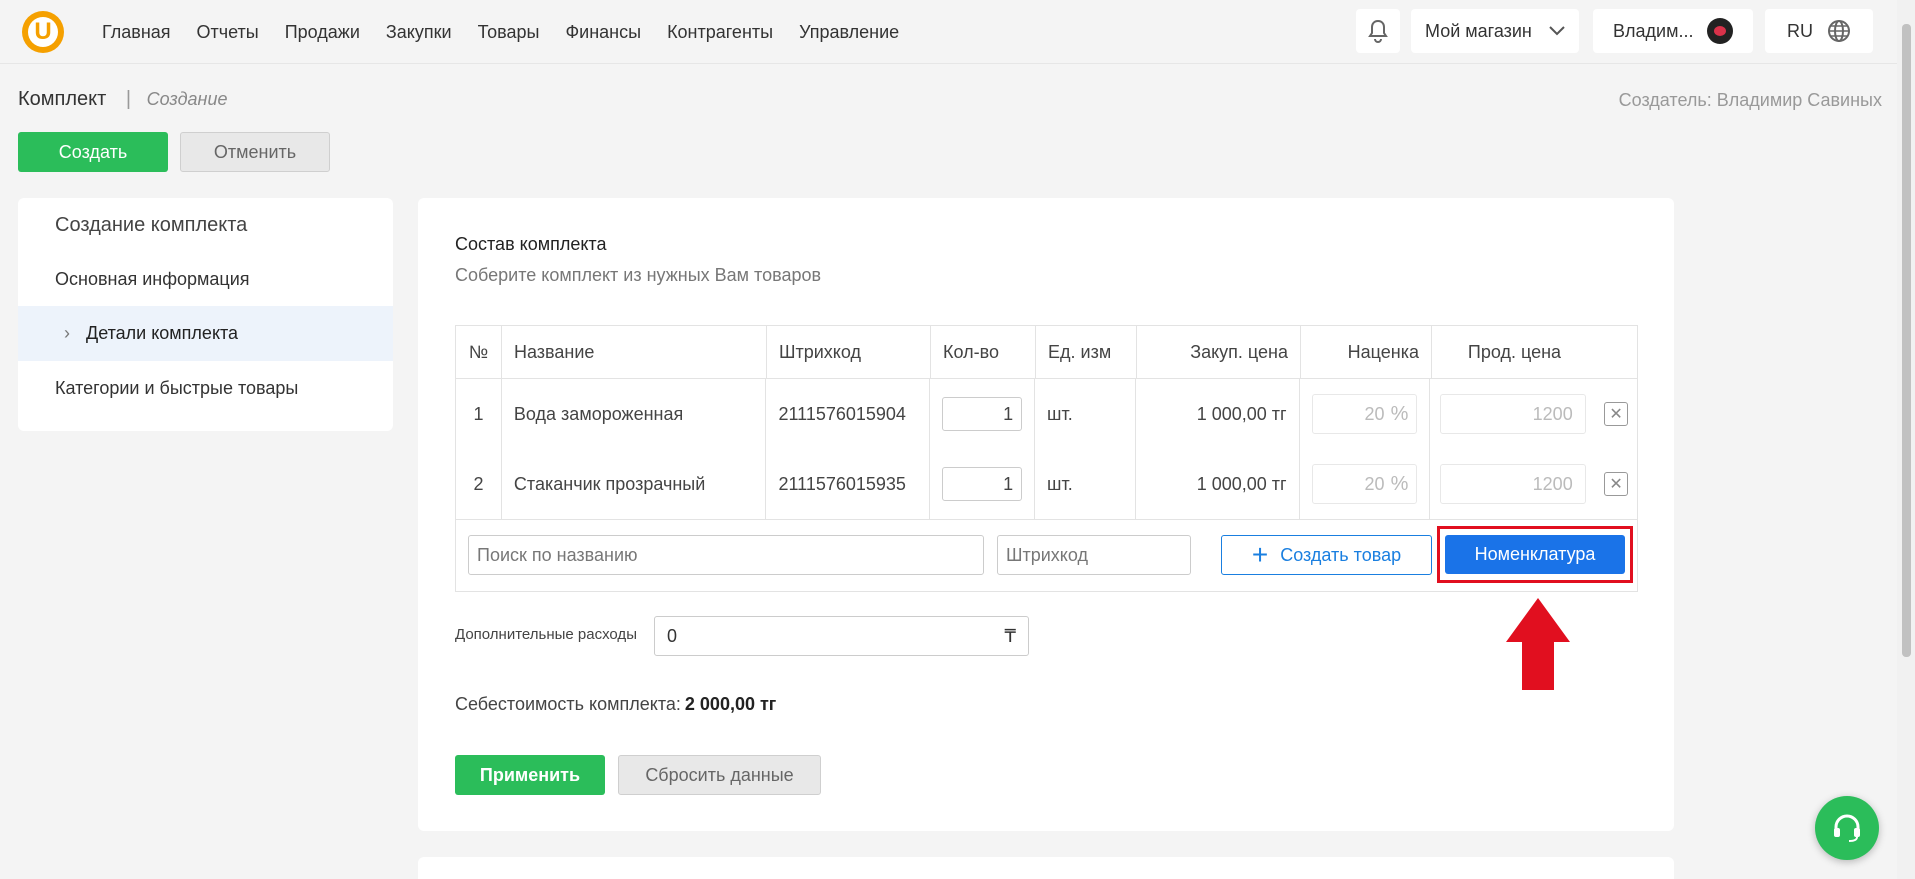  Describe the element at coordinates (322, 32) in the screenshot. I see `nav-item-sales: Продажи` at that location.